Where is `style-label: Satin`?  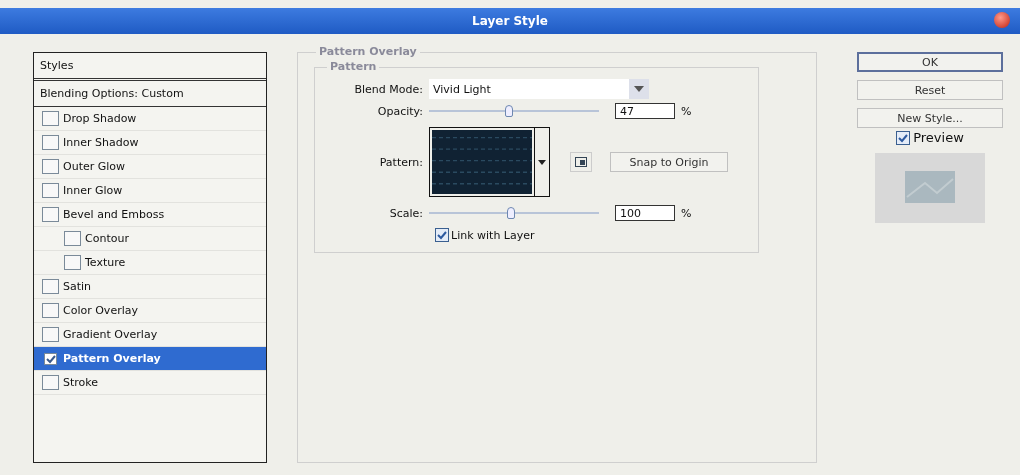
style-label: Satin is located at coordinates (77, 286).